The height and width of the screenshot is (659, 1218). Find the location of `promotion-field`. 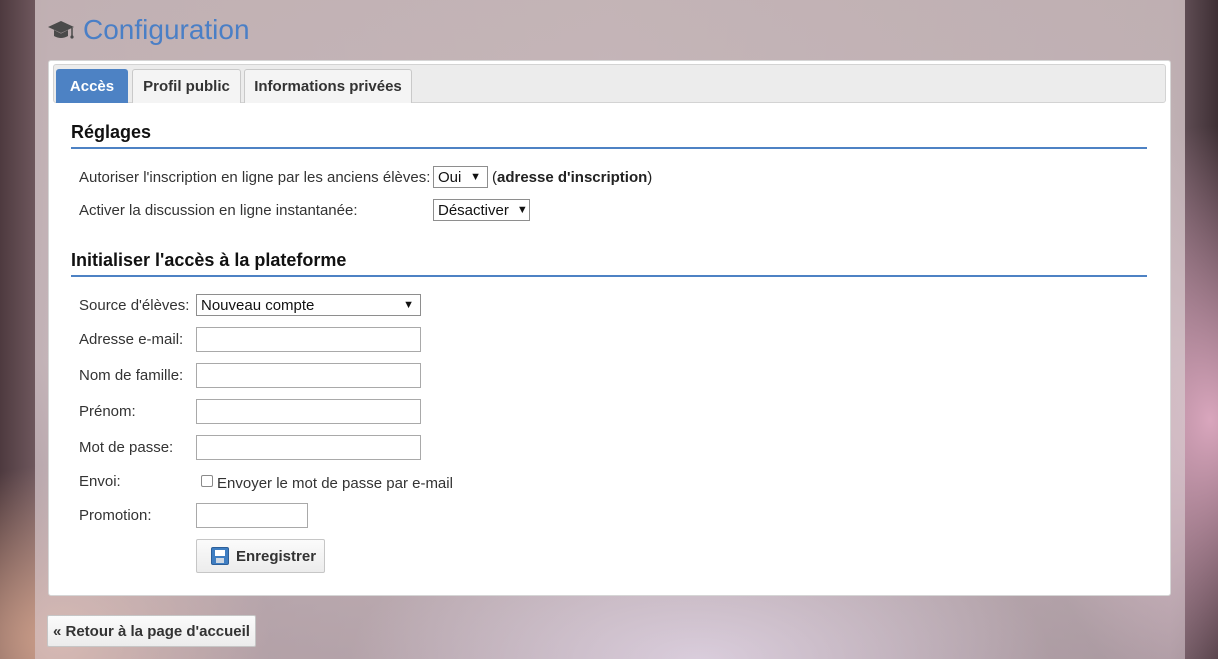

promotion-field is located at coordinates (252, 515).